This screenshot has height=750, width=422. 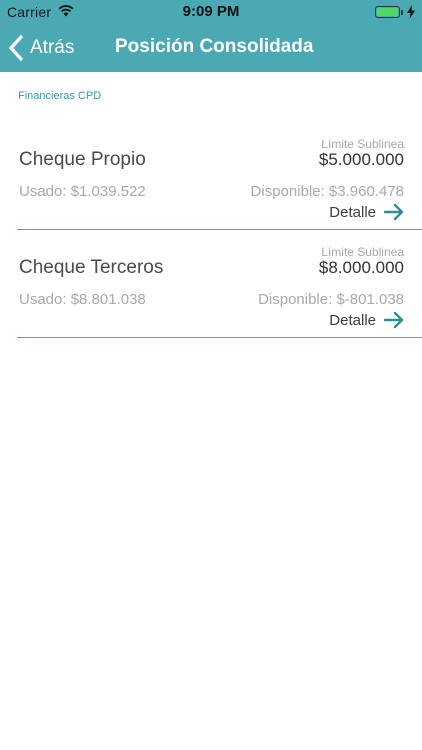 I want to click on product-name: Cheque Terceros, so click(x=91, y=267).